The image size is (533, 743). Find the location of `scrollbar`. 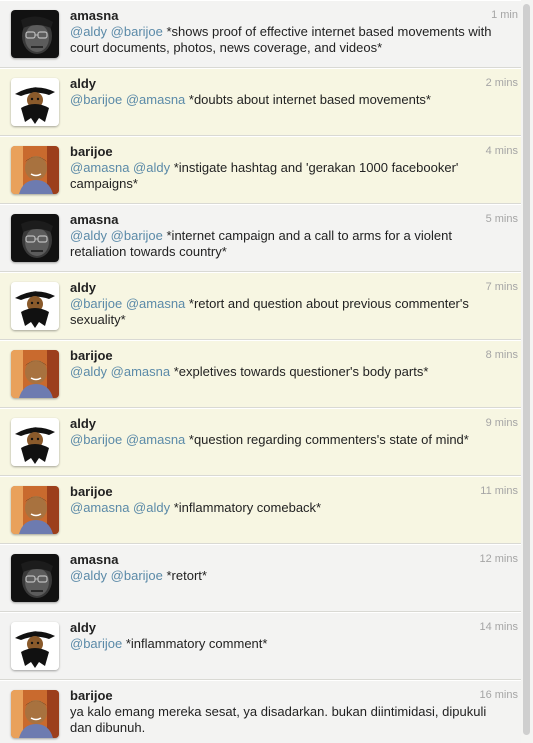

scrollbar is located at coordinates (527, 371).